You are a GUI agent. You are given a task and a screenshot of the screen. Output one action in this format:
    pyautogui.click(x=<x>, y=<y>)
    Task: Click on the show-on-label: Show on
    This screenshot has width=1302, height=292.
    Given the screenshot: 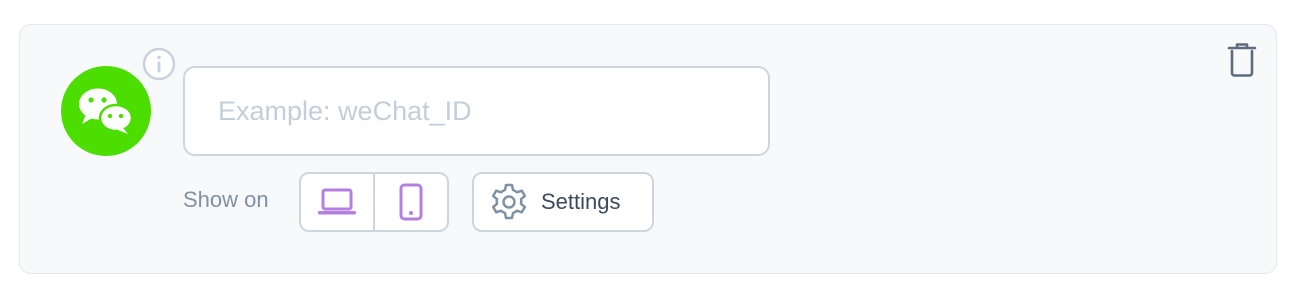 What is the action you would take?
    pyautogui.click(x=226, y=199)
    